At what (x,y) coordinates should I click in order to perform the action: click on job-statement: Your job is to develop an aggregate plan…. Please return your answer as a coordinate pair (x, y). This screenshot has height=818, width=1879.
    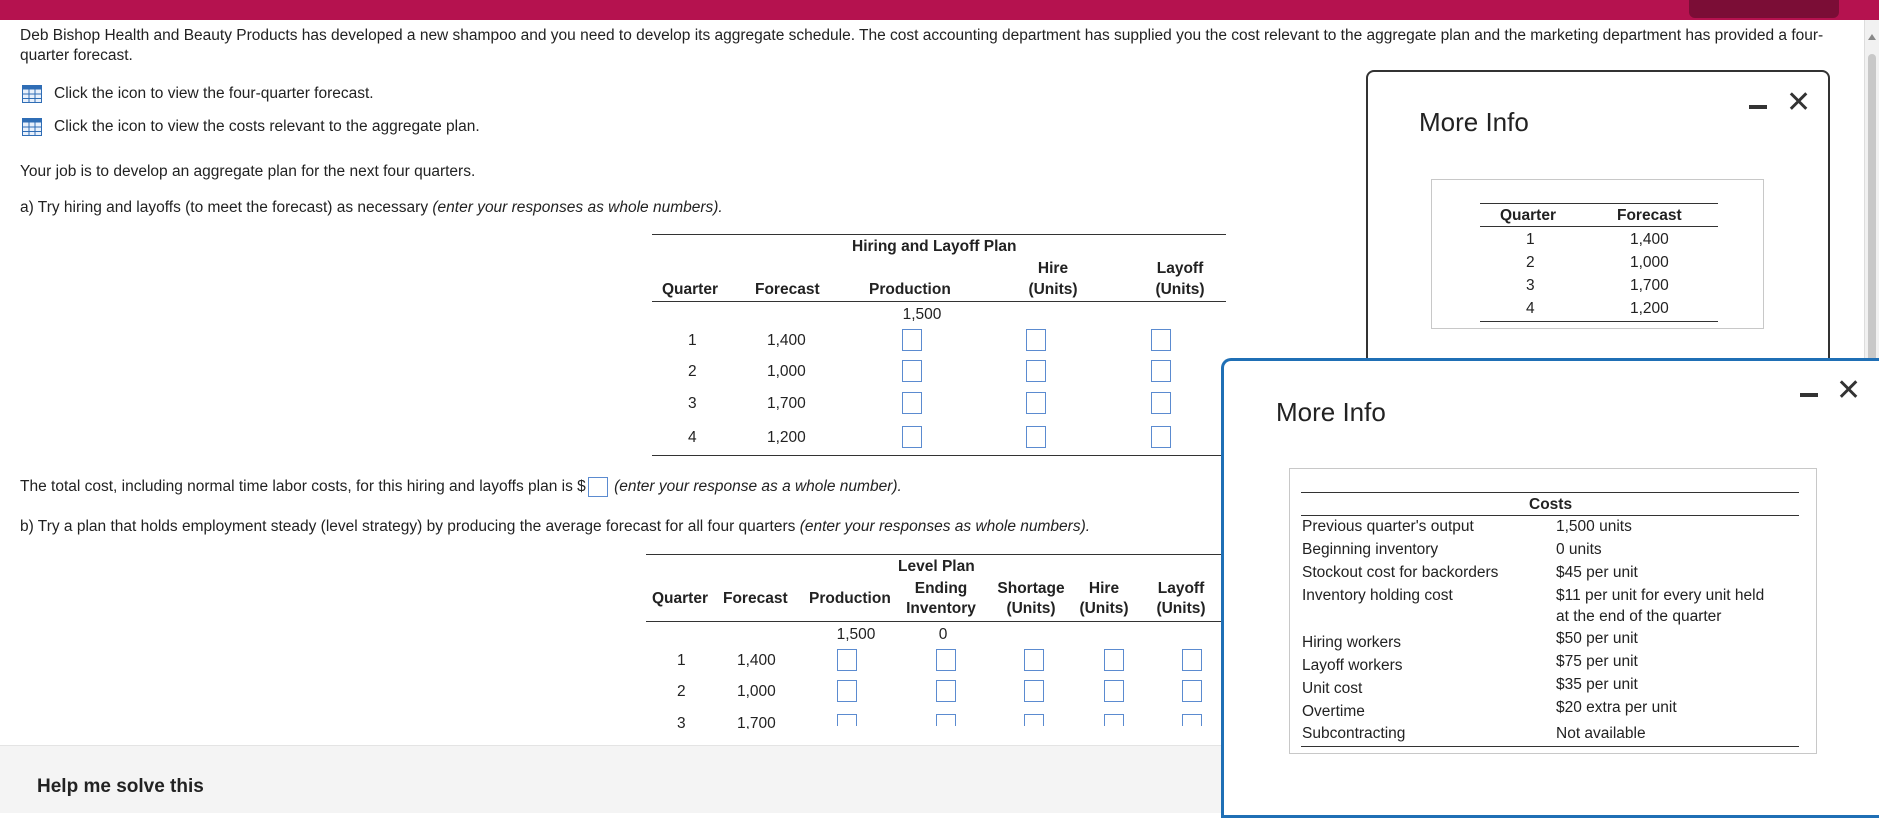
    Looking at the image, I should click on (248, 171).